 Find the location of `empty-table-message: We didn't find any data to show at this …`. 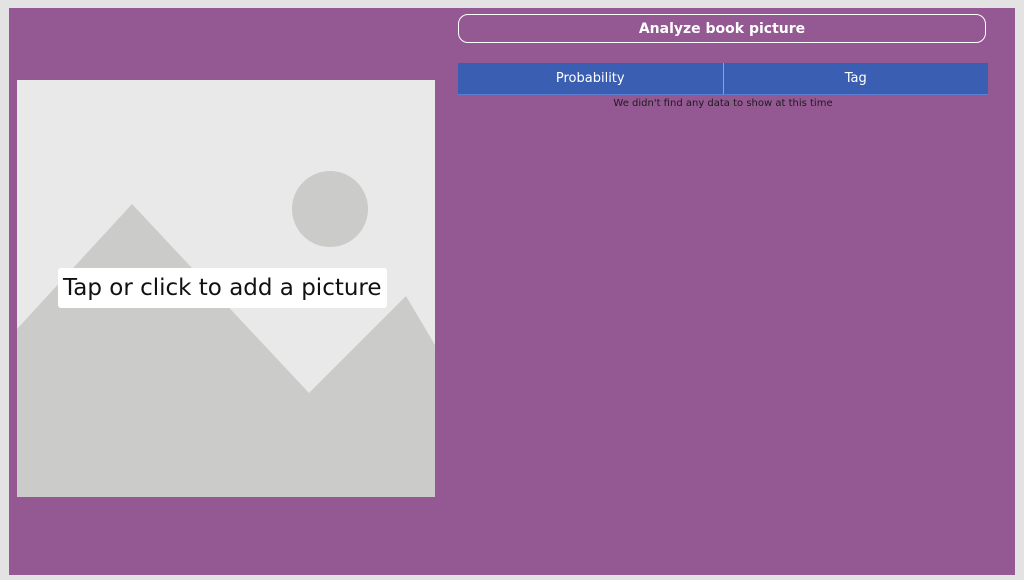

empty-table-message: We didn't find any data to show at this … is located at coordinates (723, 103).